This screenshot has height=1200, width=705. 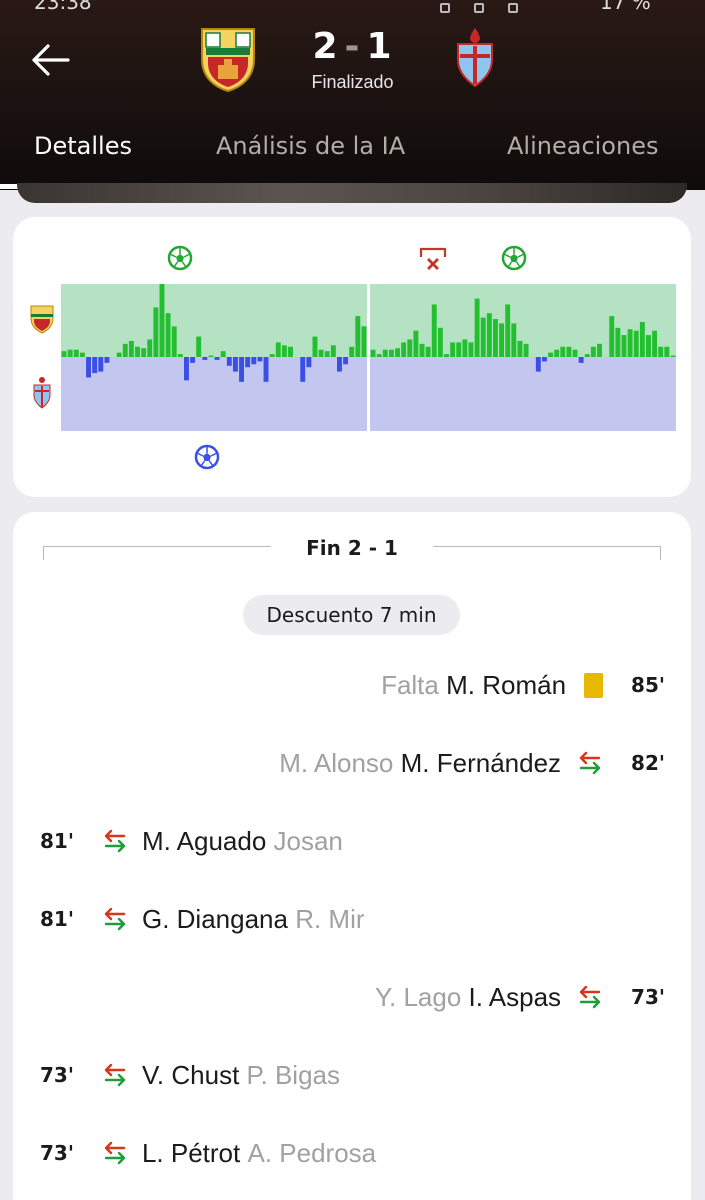 I want to click on player-off: Y. Lago, so click(x=418, y=997).